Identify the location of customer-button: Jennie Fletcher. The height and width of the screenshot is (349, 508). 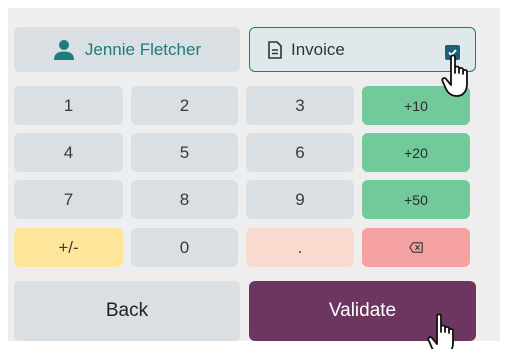
(127, 49).